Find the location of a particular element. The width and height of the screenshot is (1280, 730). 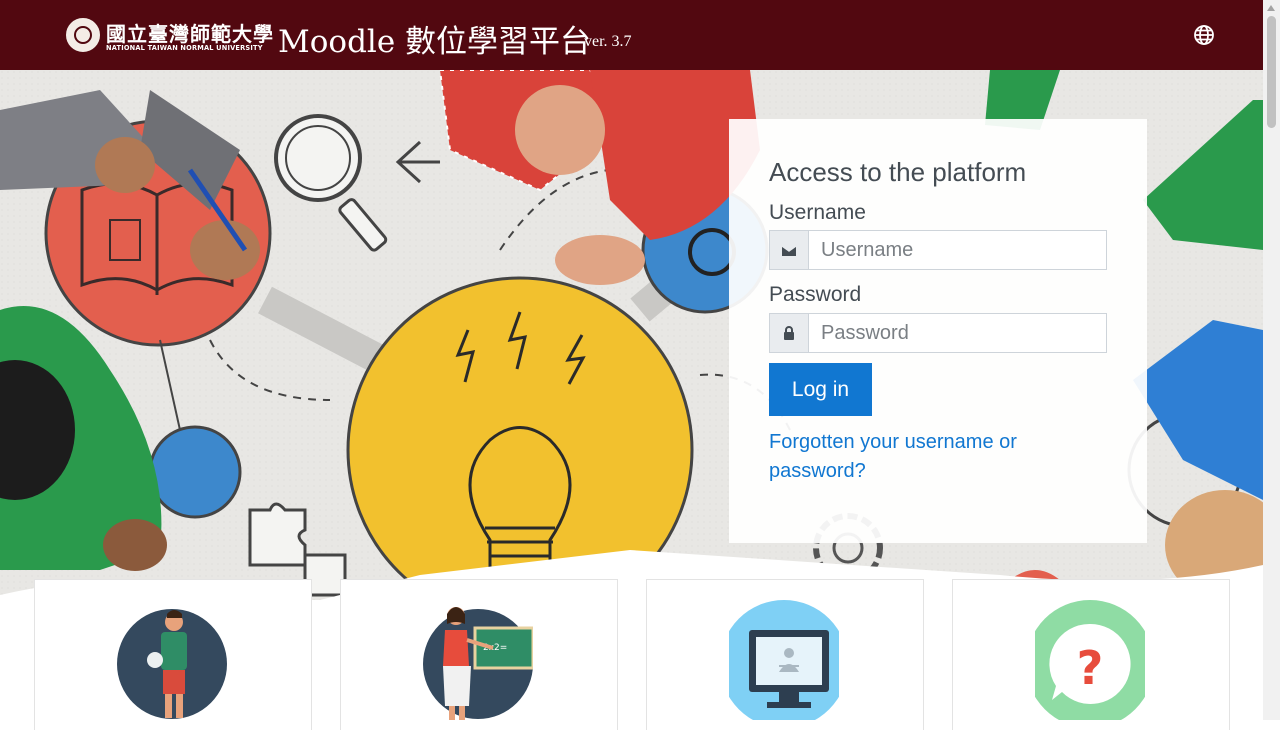

forgot-password-link: Forgotten your username or password? is located at coordinates (919, 457).